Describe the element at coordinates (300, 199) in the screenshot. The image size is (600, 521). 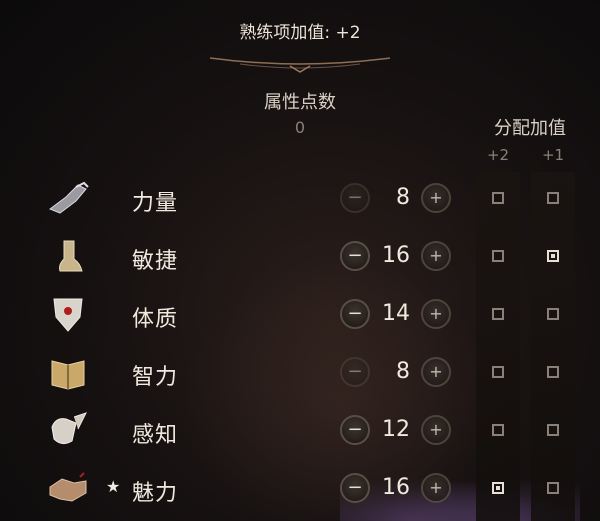
I see `attribute-row-strength: 力量 − 8 +` at that location.